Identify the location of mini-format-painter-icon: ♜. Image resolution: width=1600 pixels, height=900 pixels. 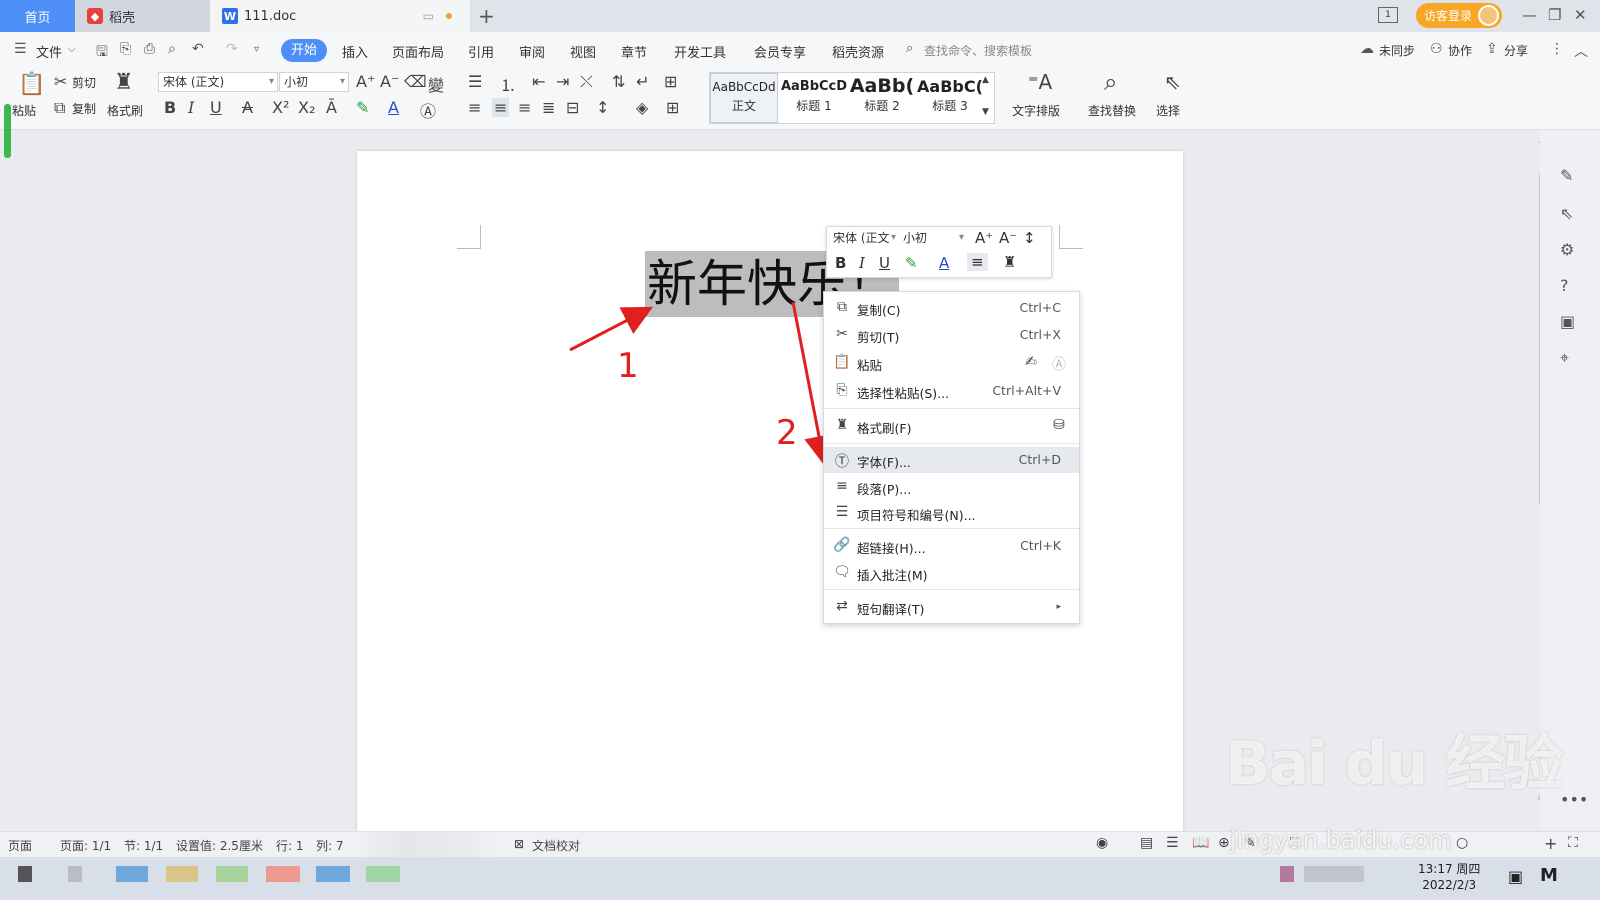
(1009, 262).